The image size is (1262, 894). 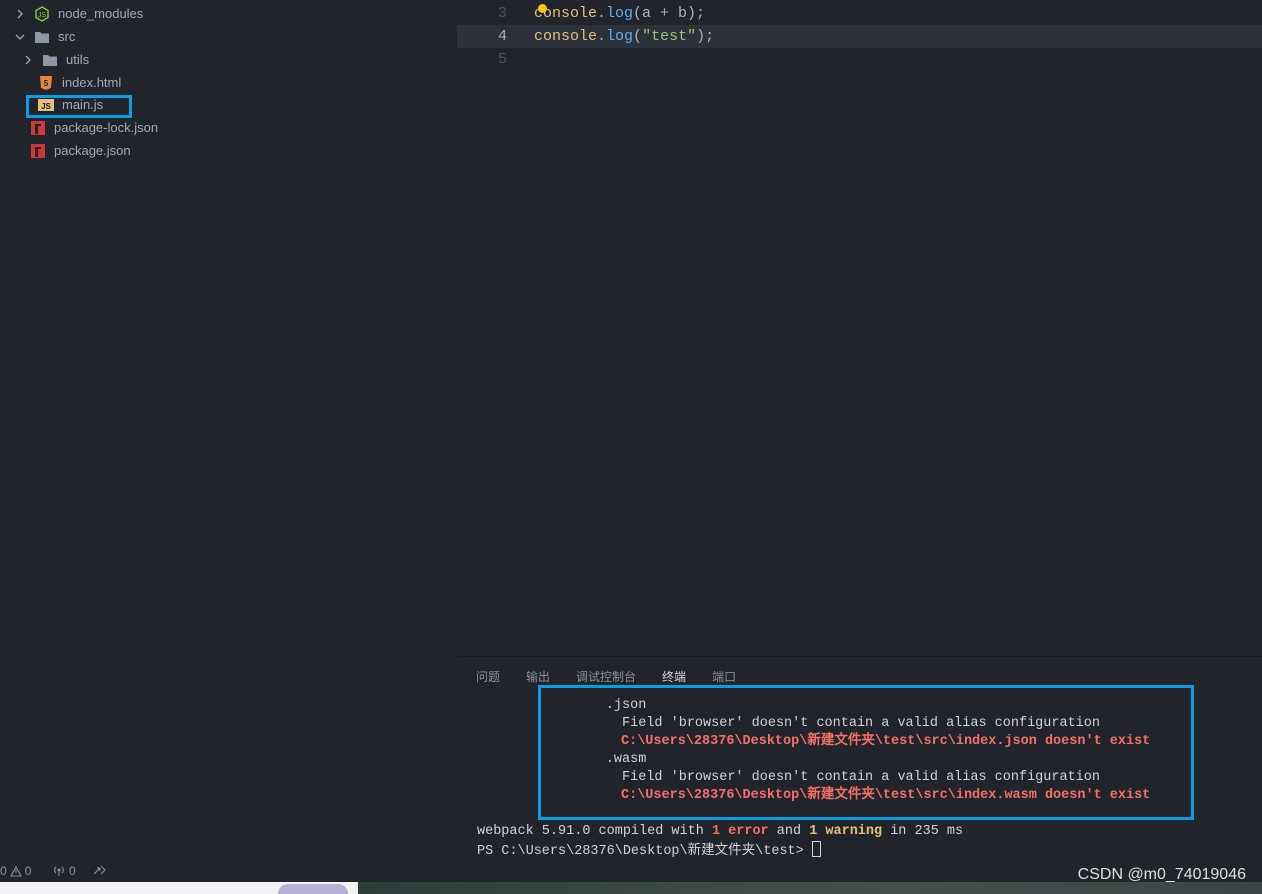 I want to click on code-line: 5, so click(x=859, y=59).